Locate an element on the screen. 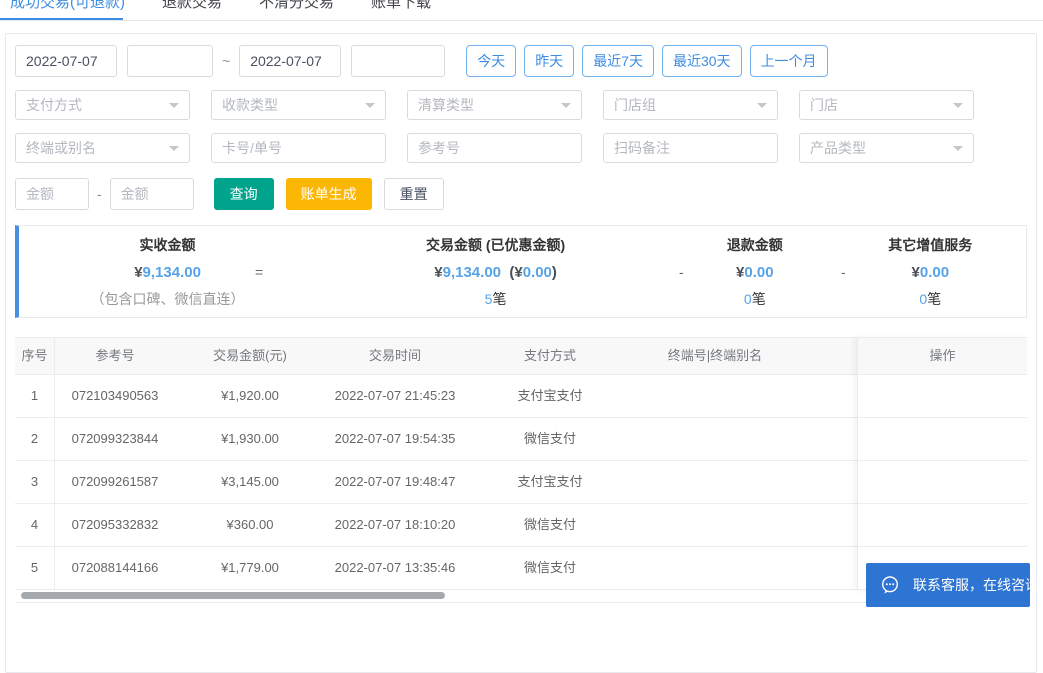 The width and height of the screenshot is (1043, 673). header-method: 支付方式 is located at coordinates (549, 355).